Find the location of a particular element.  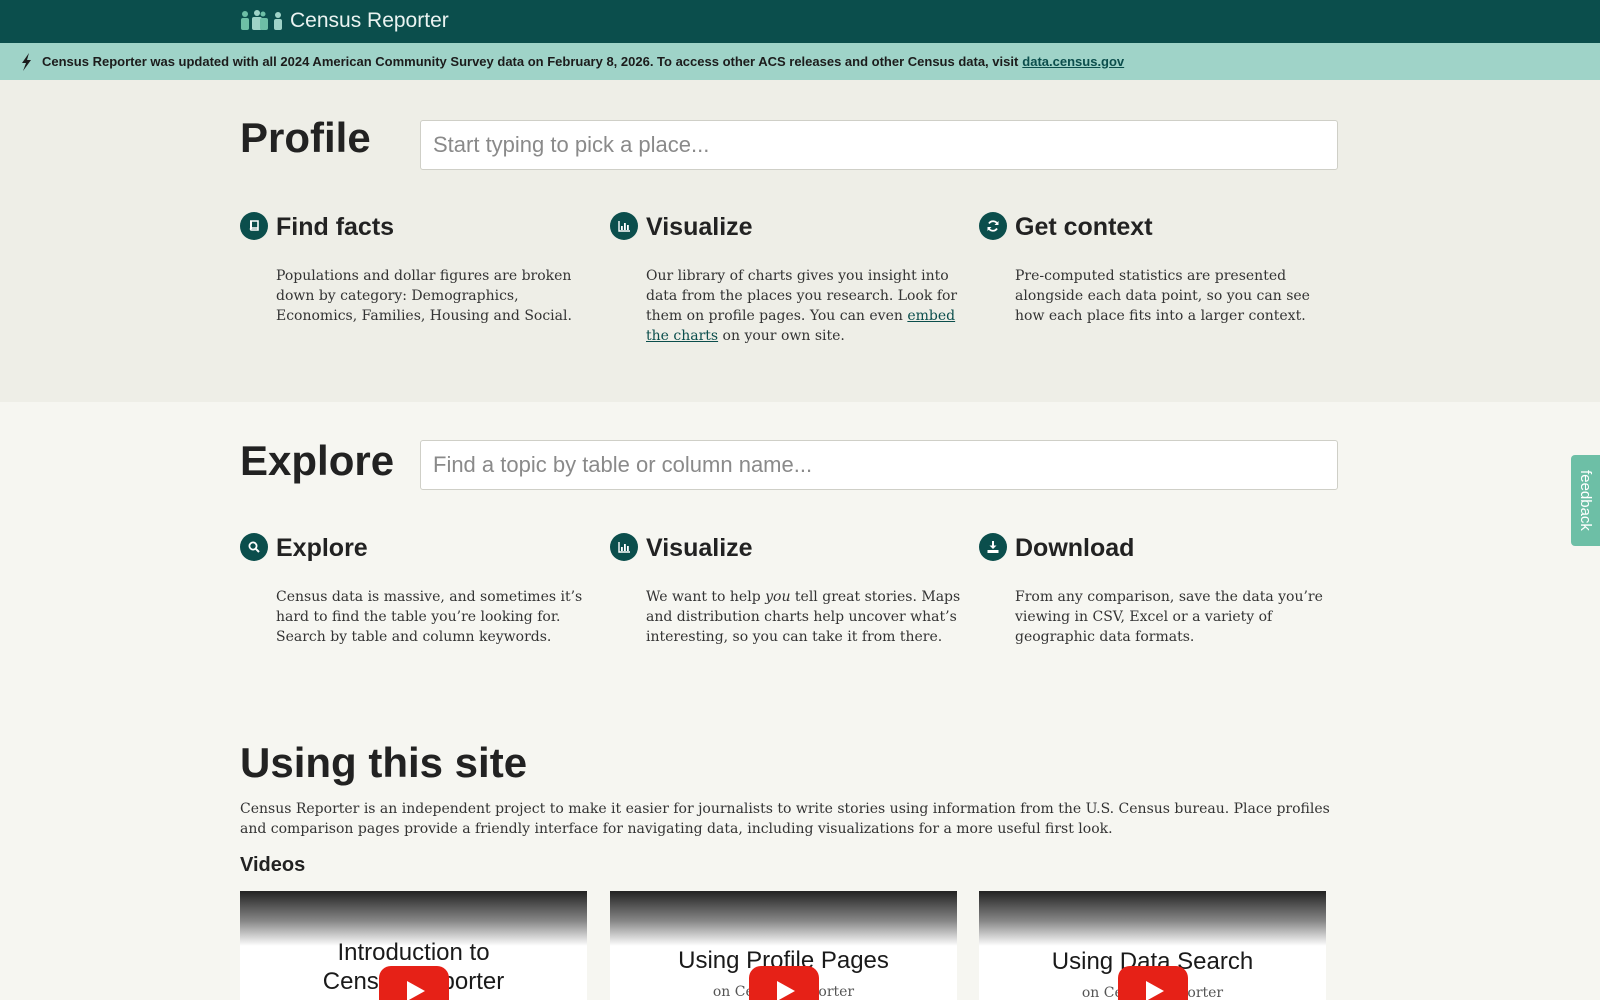

site-title: Census Reporter is located at coordinates (369, 20).